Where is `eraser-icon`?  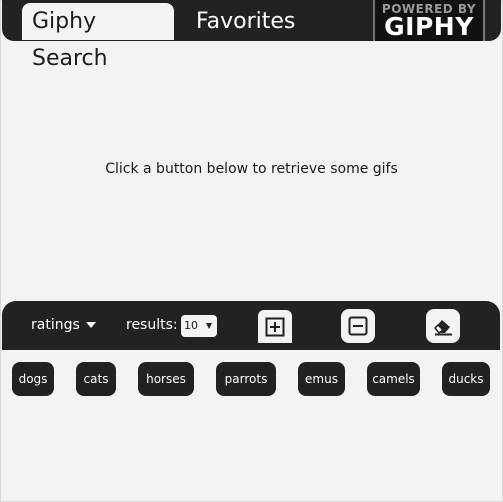
eraser-icon is located at coordinates (442, 328).